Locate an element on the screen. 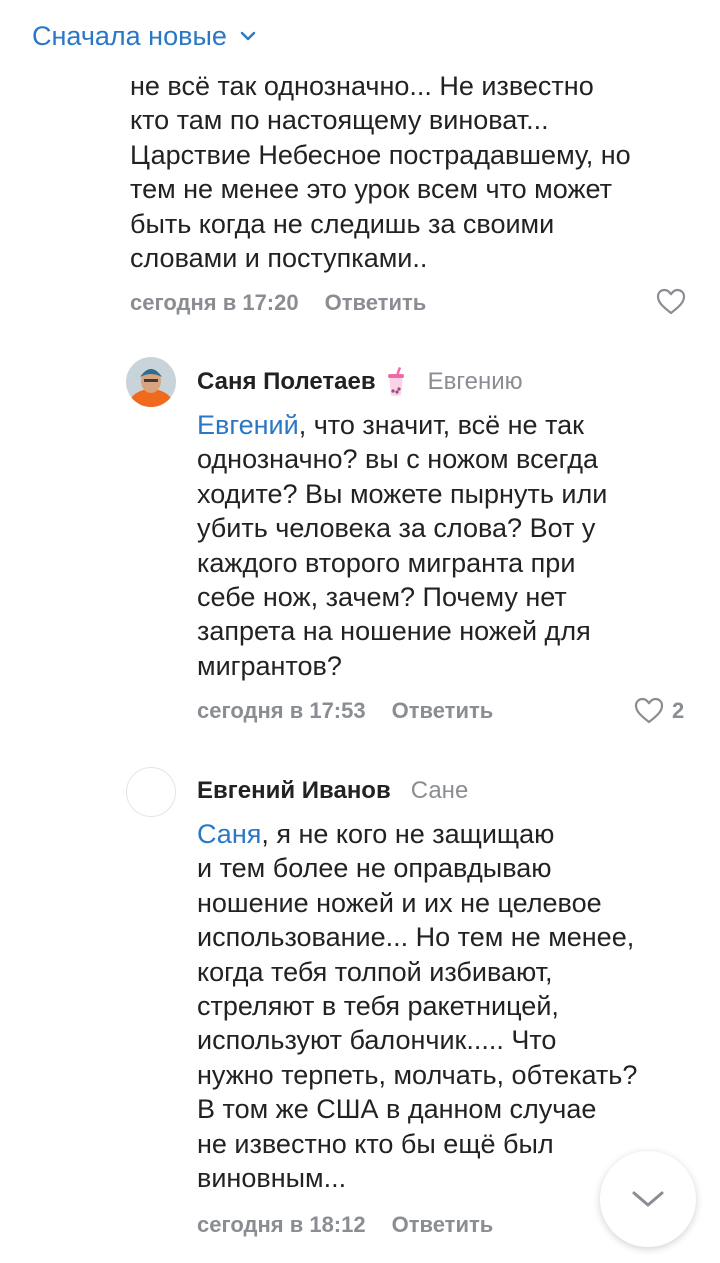 The height and width of the screenshot is (1263, 720). mention-link: Евгений is located at coordinates (248, 425).